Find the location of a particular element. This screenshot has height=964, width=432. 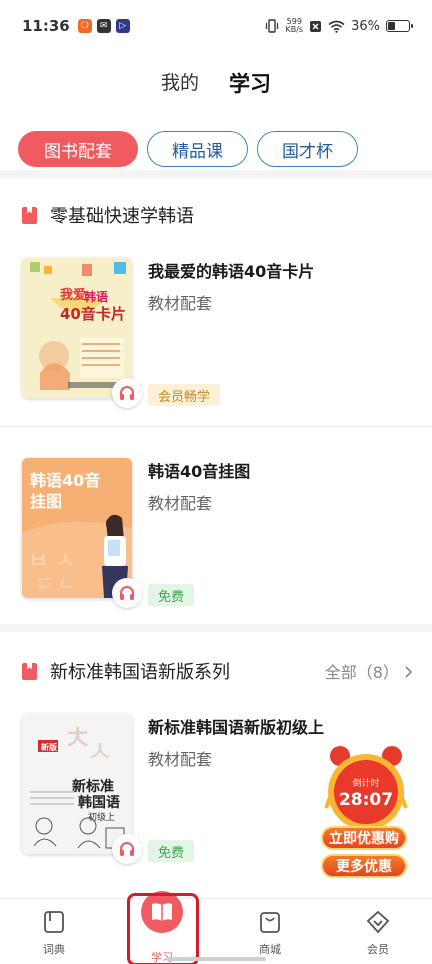

category-pills: 图书配套 精品课 国才杯 is located at coordinates (188, 149).